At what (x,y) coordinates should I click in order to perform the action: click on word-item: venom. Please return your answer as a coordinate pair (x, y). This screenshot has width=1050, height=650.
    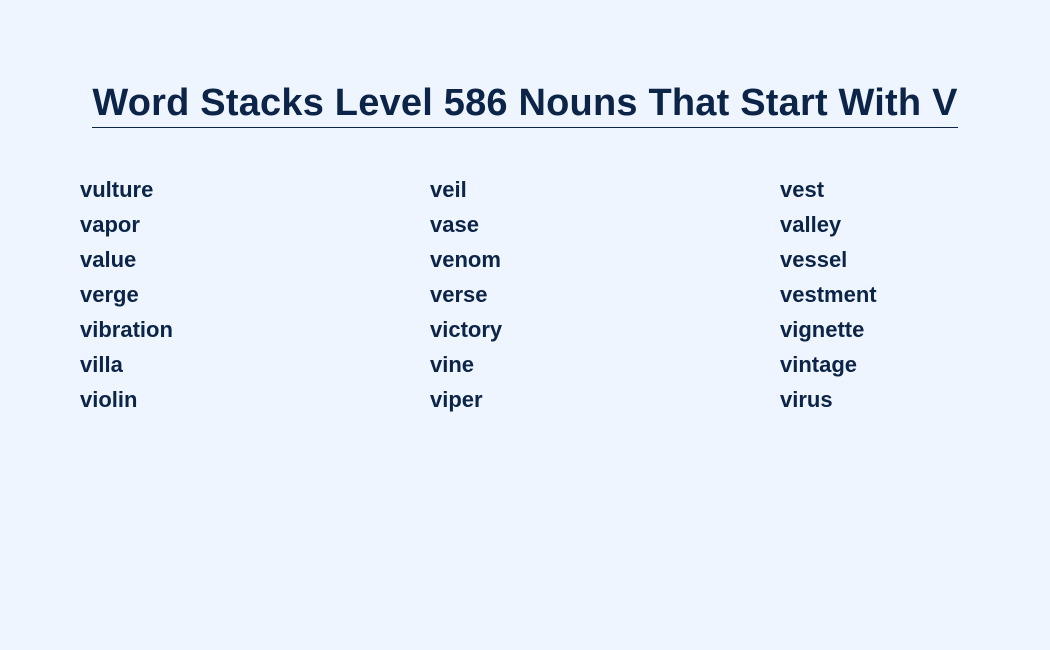
    Looking at the image, I should click on (465, 259).